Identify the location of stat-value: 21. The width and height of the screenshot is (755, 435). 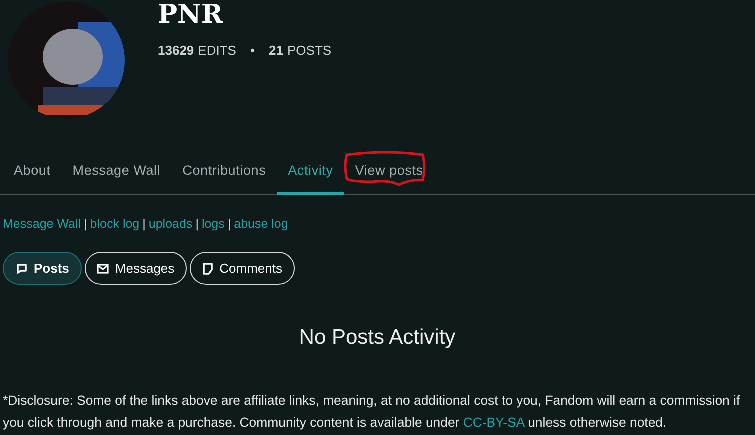
(276, 51).